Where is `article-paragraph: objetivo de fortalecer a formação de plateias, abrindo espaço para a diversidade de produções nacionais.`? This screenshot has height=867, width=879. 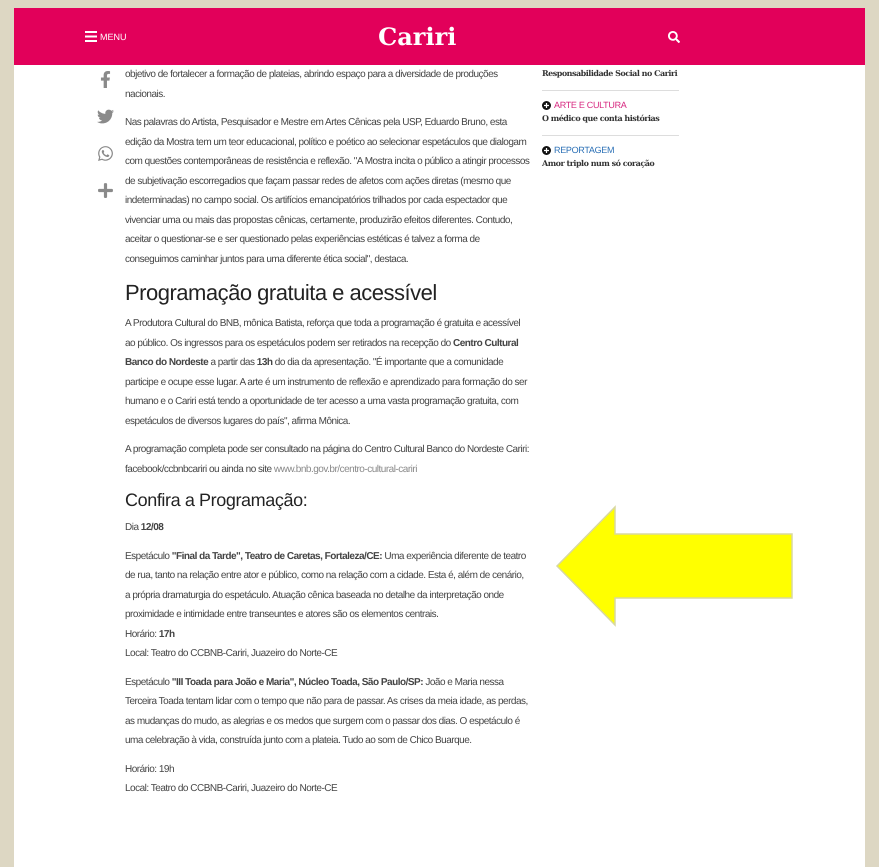
article-paragraph: objetivo de fortalecer a formação de plateias, abrindo espaço para a diversidade de produções nacionais. is located at coordinates (312, 85).